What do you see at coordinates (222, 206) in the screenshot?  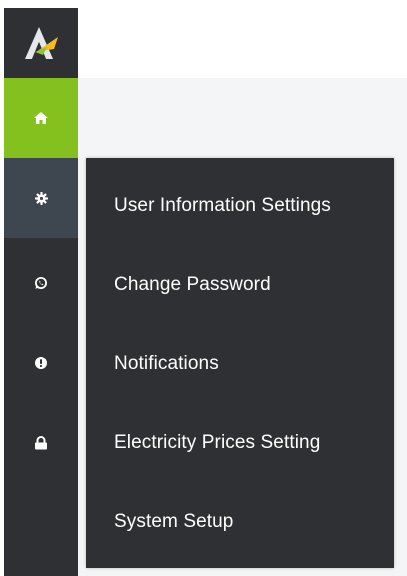 I see `menu-item-user-information-settings: User Information Settings` at bounding box center [222, 206].